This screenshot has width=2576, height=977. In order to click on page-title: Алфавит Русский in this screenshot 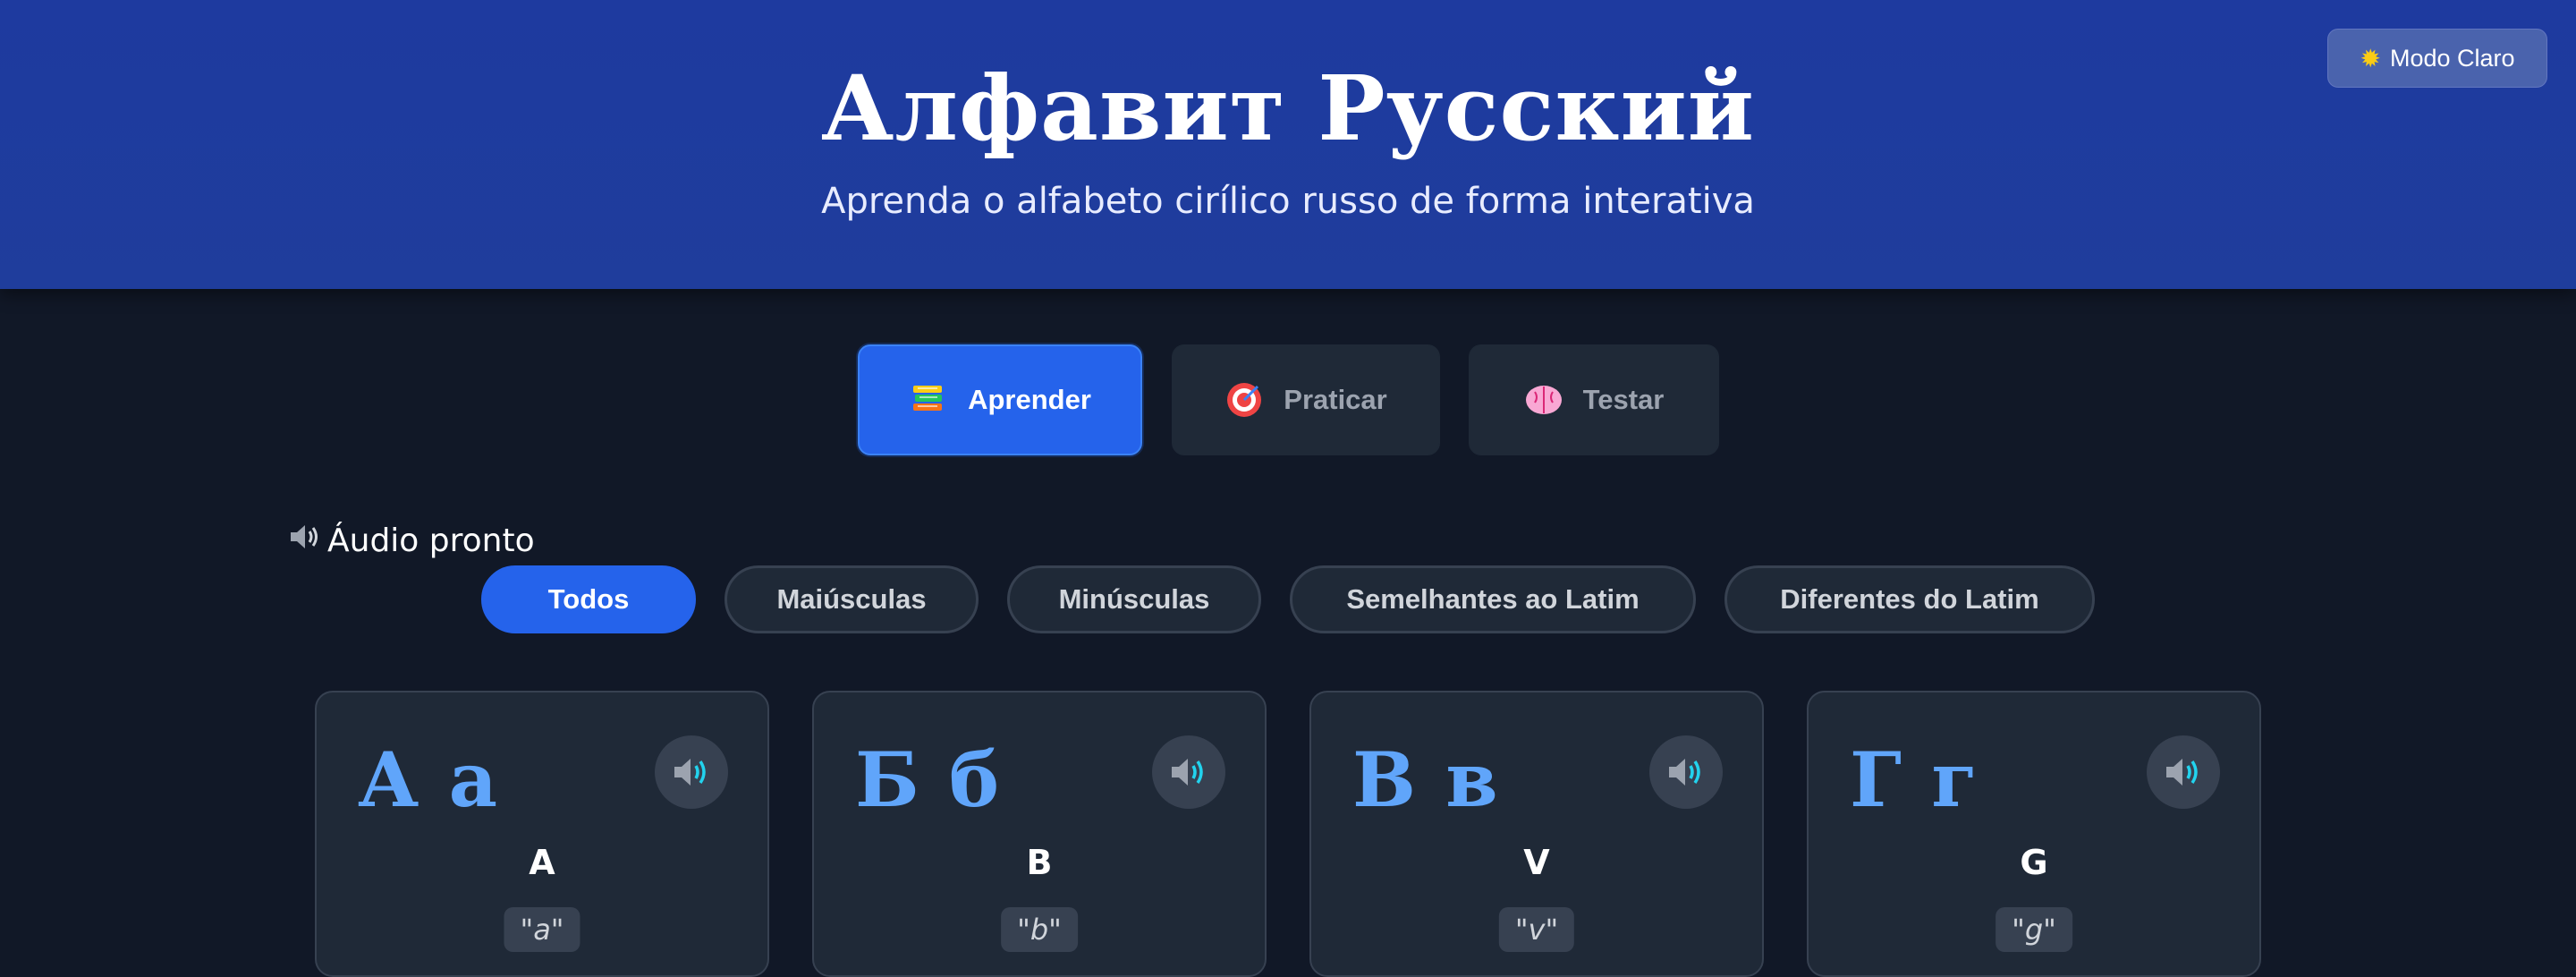, I will do `click(1288, 108)`.